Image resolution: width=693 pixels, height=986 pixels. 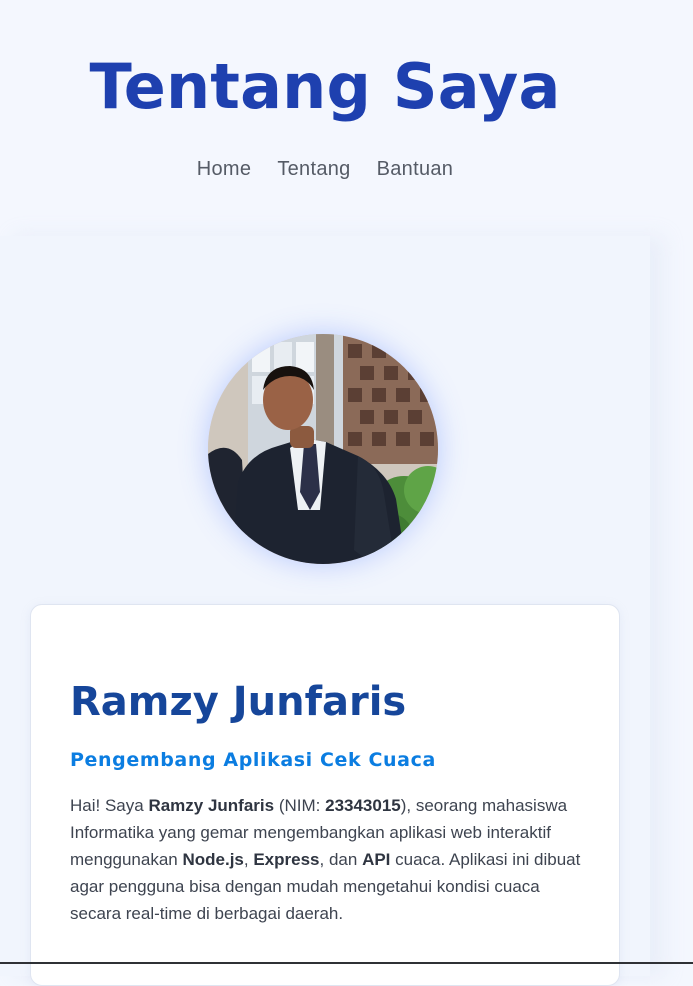 What do you see at coordinates (224, 169) in the screenshot?
I see `nav-home-link: Home` at bounding box center [224, 169].